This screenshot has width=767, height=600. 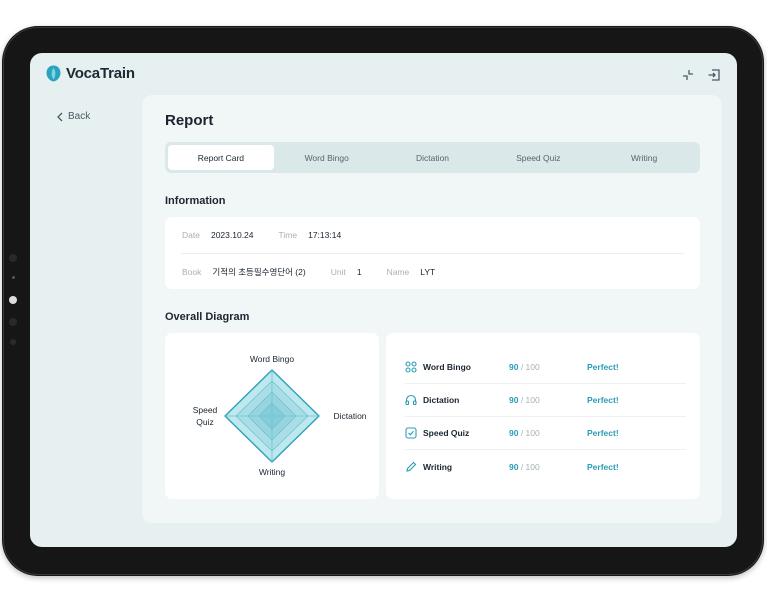 I want to click on score-row: Writing 90 / 100 Perfect!, so click(x=545, y=466).